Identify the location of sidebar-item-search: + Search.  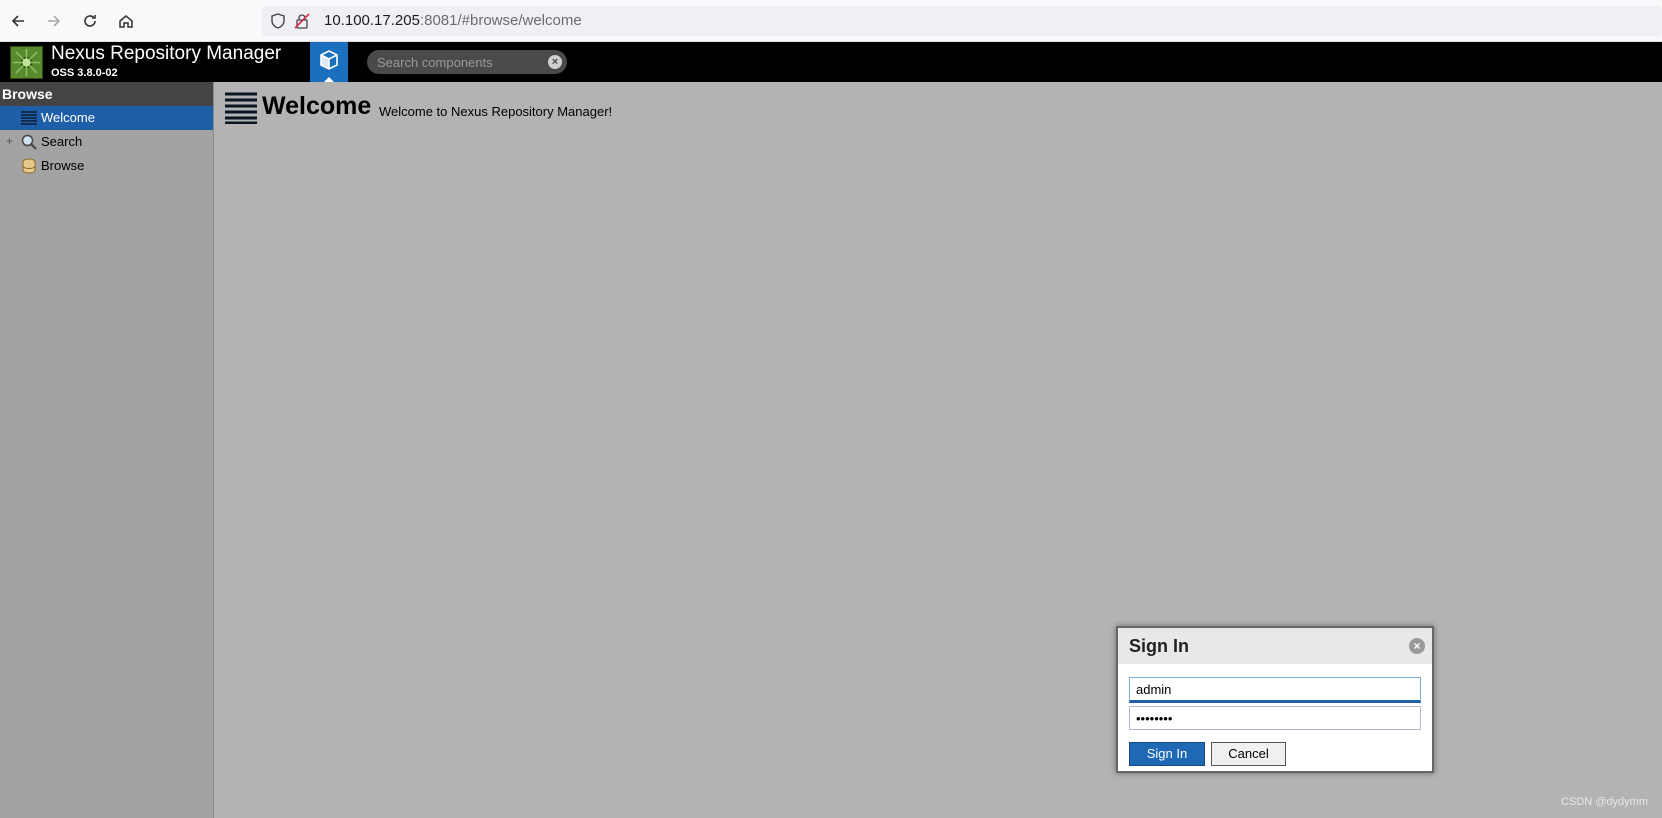
(106, 142).